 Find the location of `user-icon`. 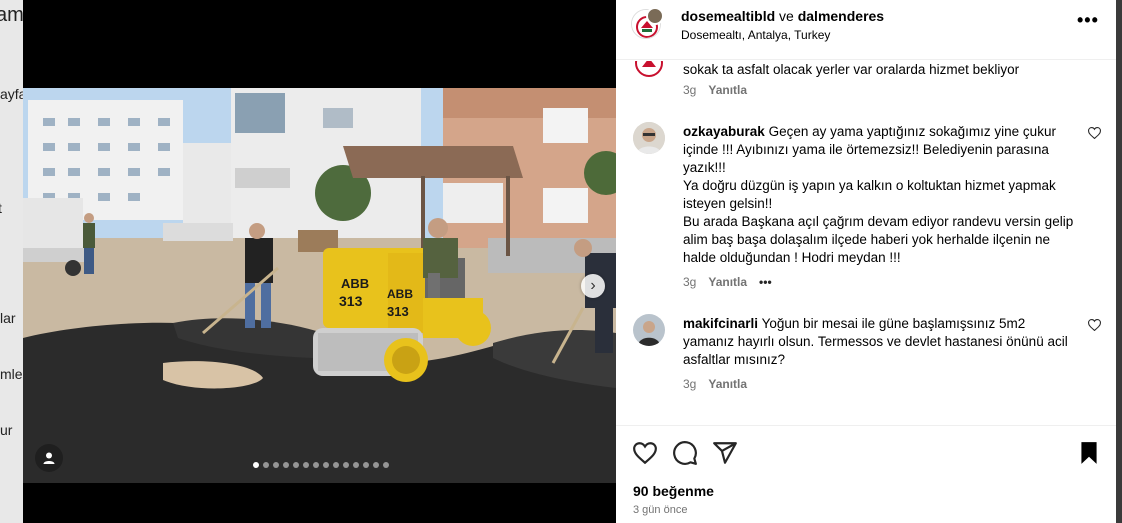

user-icon is located at coordinates (49, 458).